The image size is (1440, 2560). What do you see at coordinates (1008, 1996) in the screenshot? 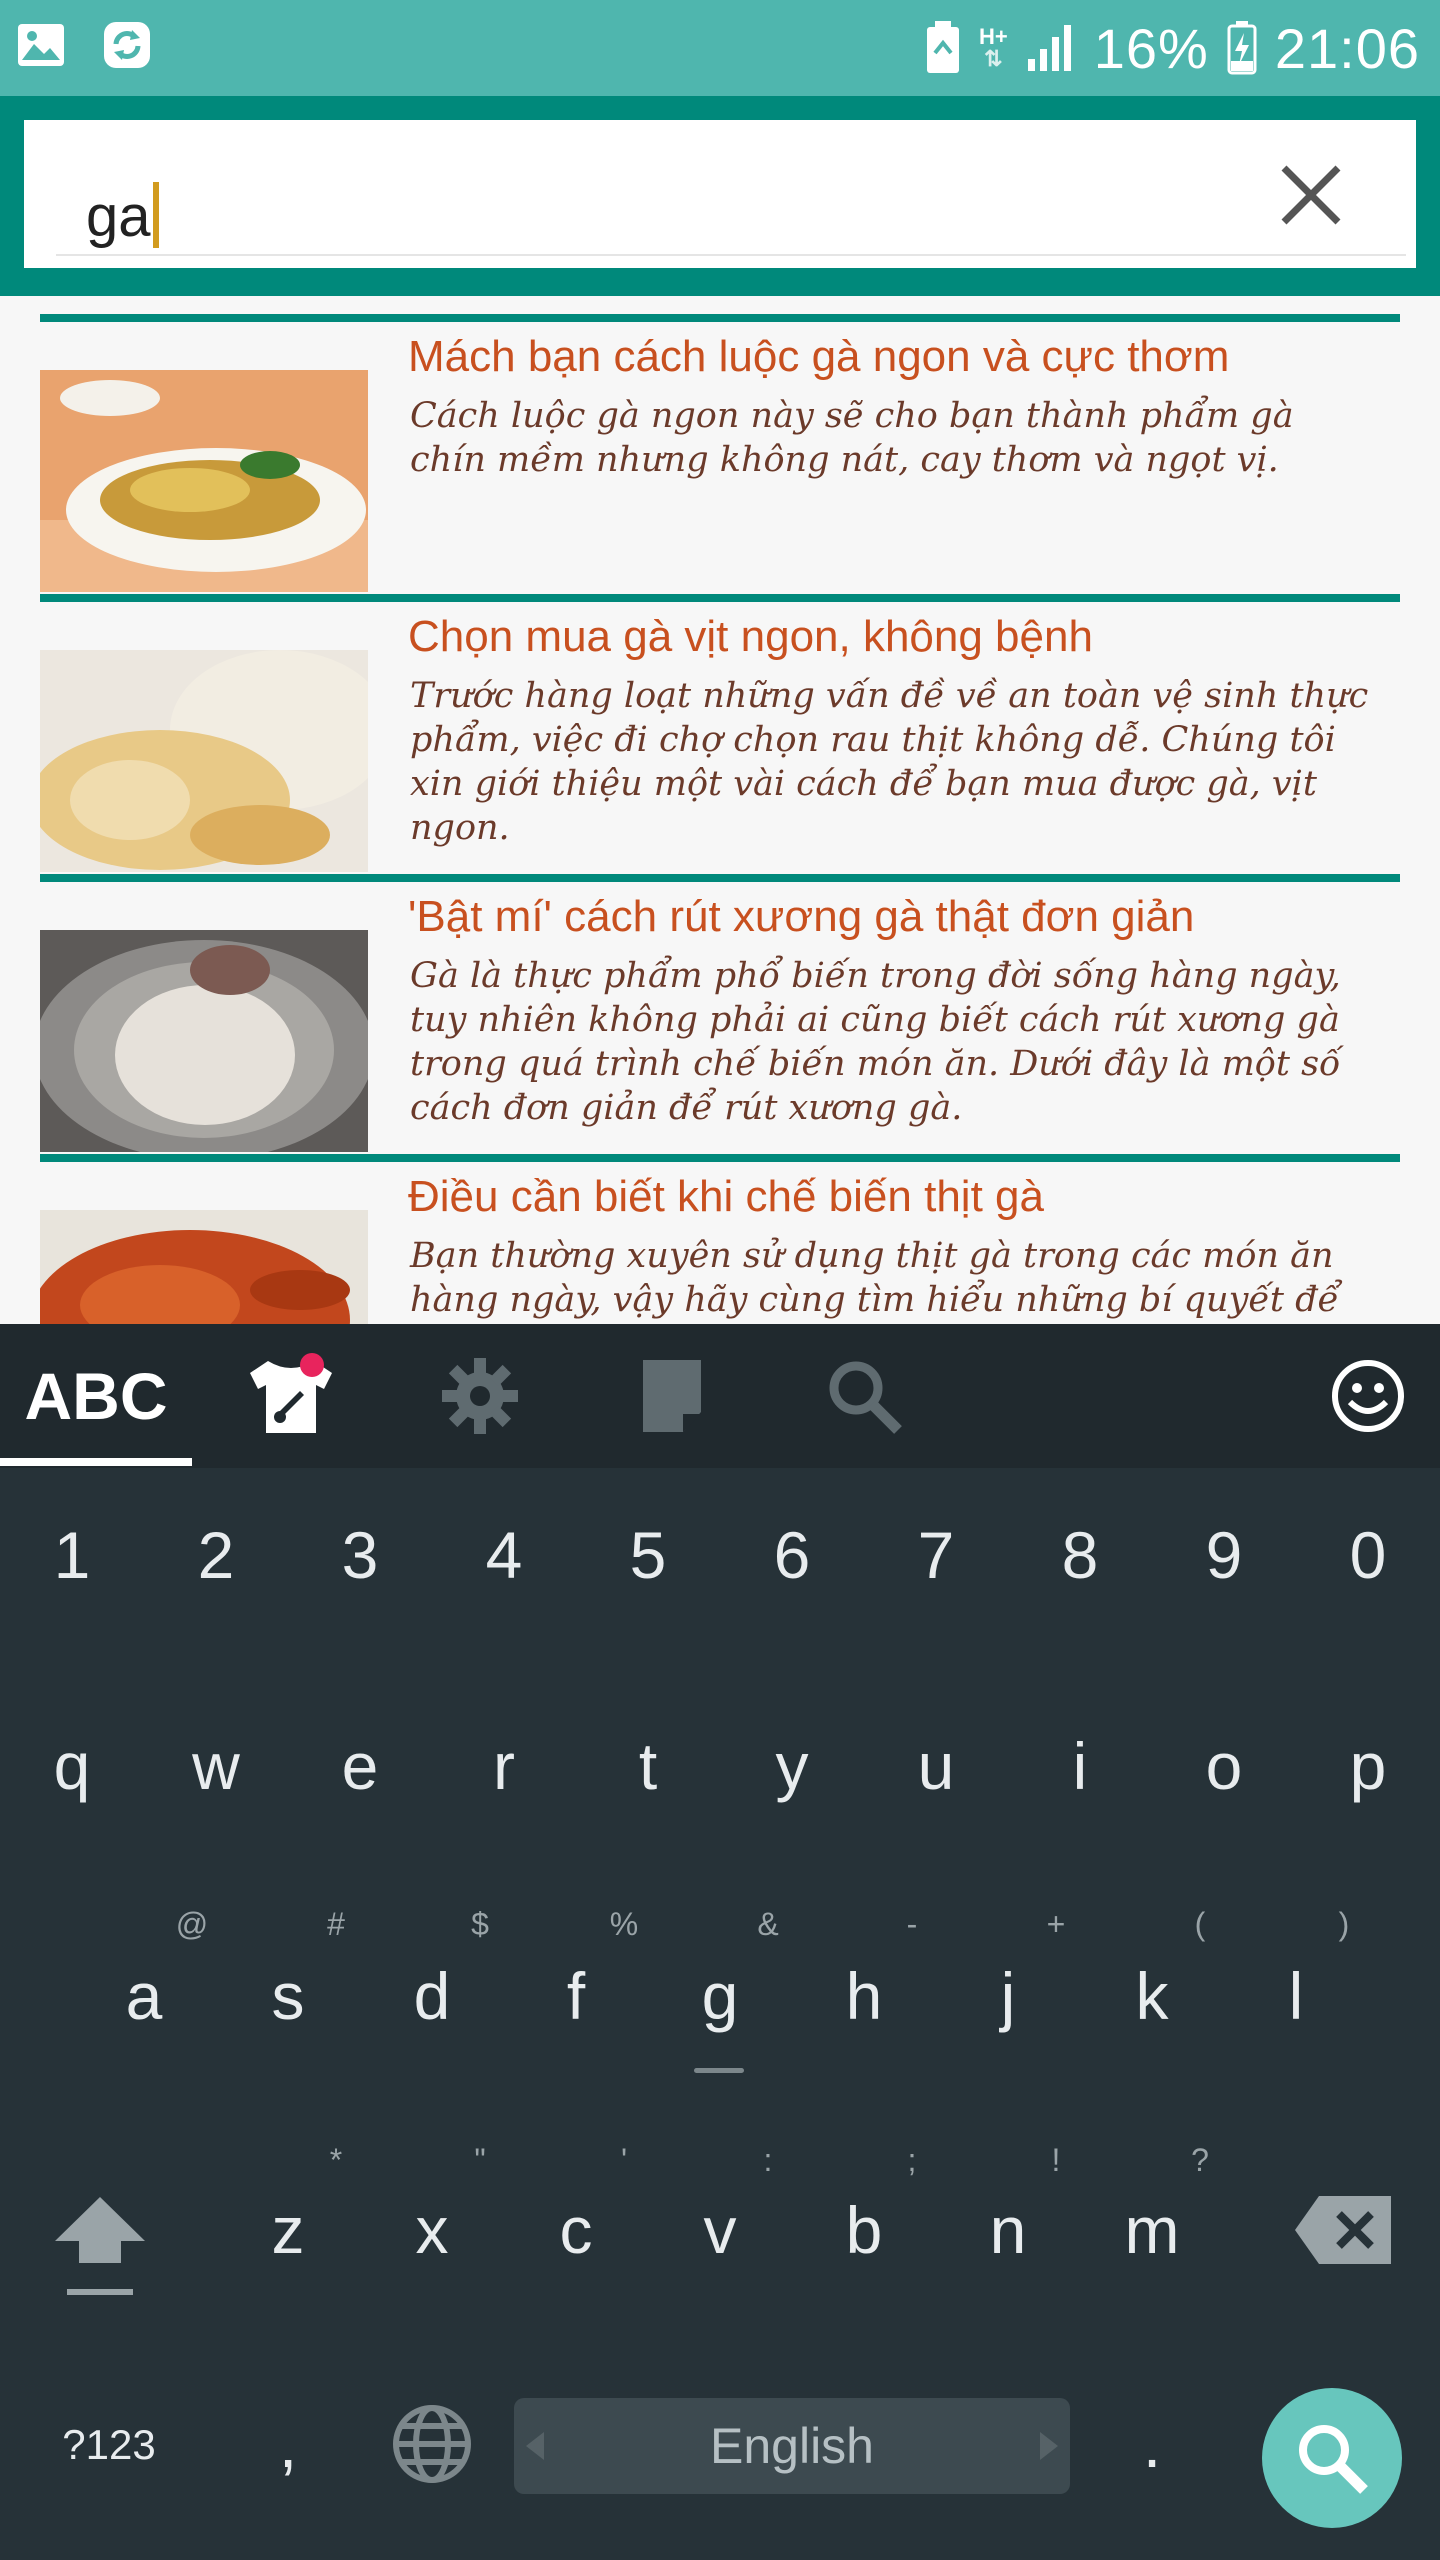
I see `key-j: j` at bounding box center [1008, 1996].